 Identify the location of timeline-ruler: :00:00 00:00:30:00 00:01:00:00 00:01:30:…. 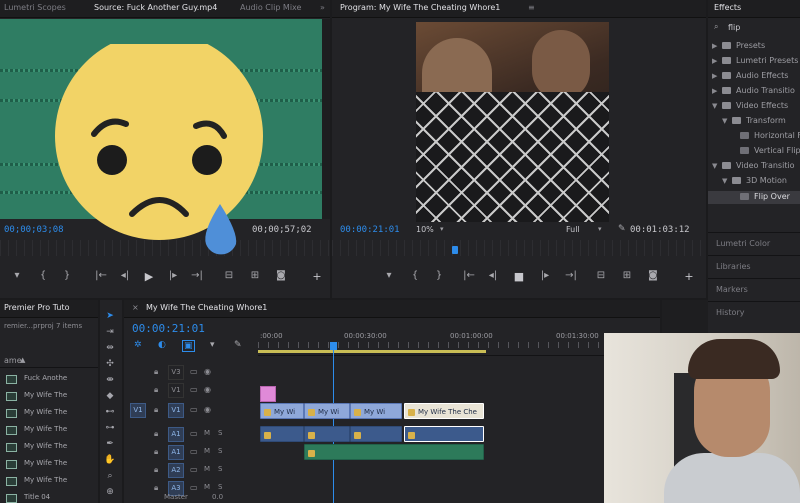
(459, 342).